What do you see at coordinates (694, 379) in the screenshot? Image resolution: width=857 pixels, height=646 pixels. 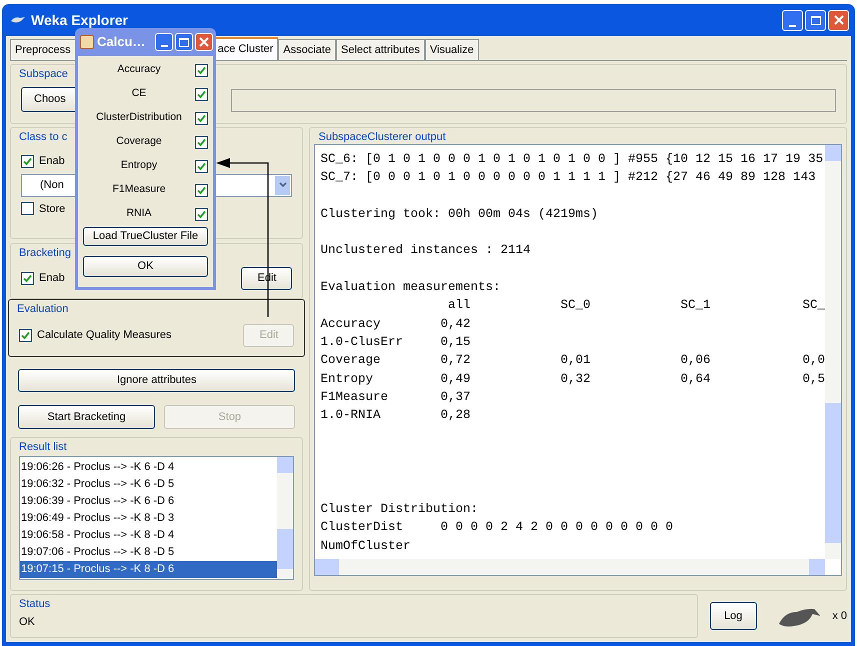 I see `table-cell-text: 0,64` at bounding box center [694, 379].